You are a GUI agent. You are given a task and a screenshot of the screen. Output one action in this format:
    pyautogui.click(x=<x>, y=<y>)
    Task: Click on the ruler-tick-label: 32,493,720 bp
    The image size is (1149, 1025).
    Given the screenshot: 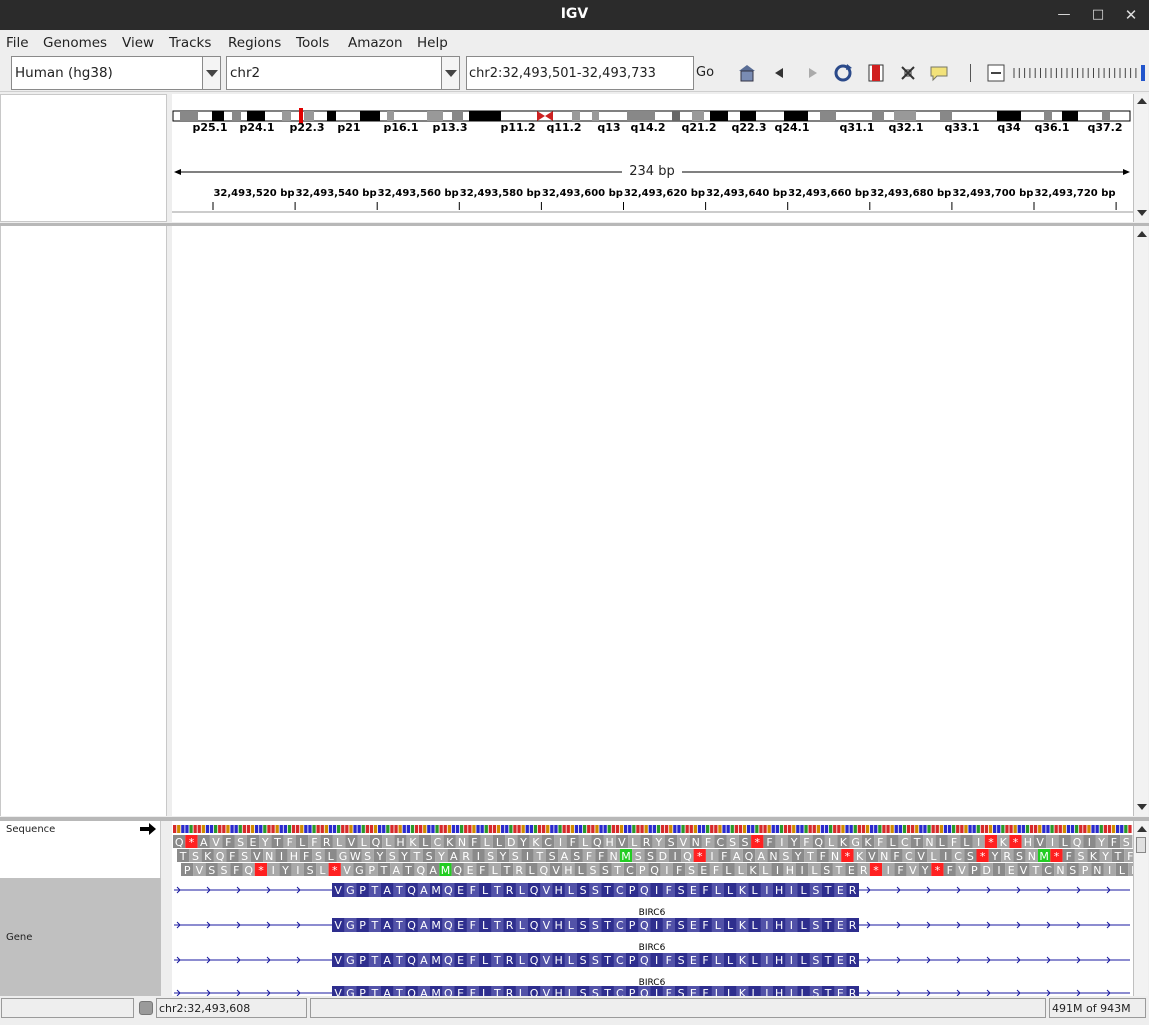 What is the action you would take?
    pyautogui.click(x=1074, y=193)
    